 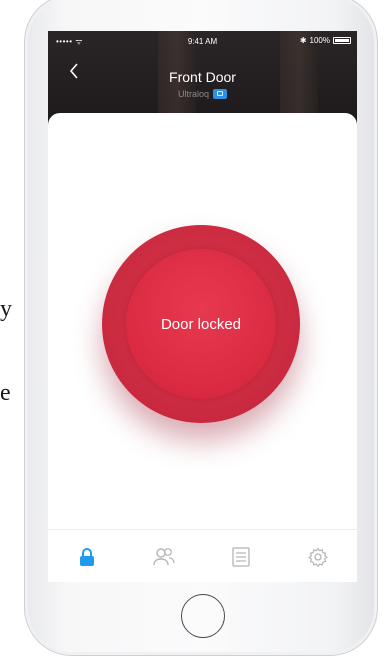 What do you see at coordinates (342, 40) in the screenshot?
I see `battery-icon` at bounding box center [342, 40].